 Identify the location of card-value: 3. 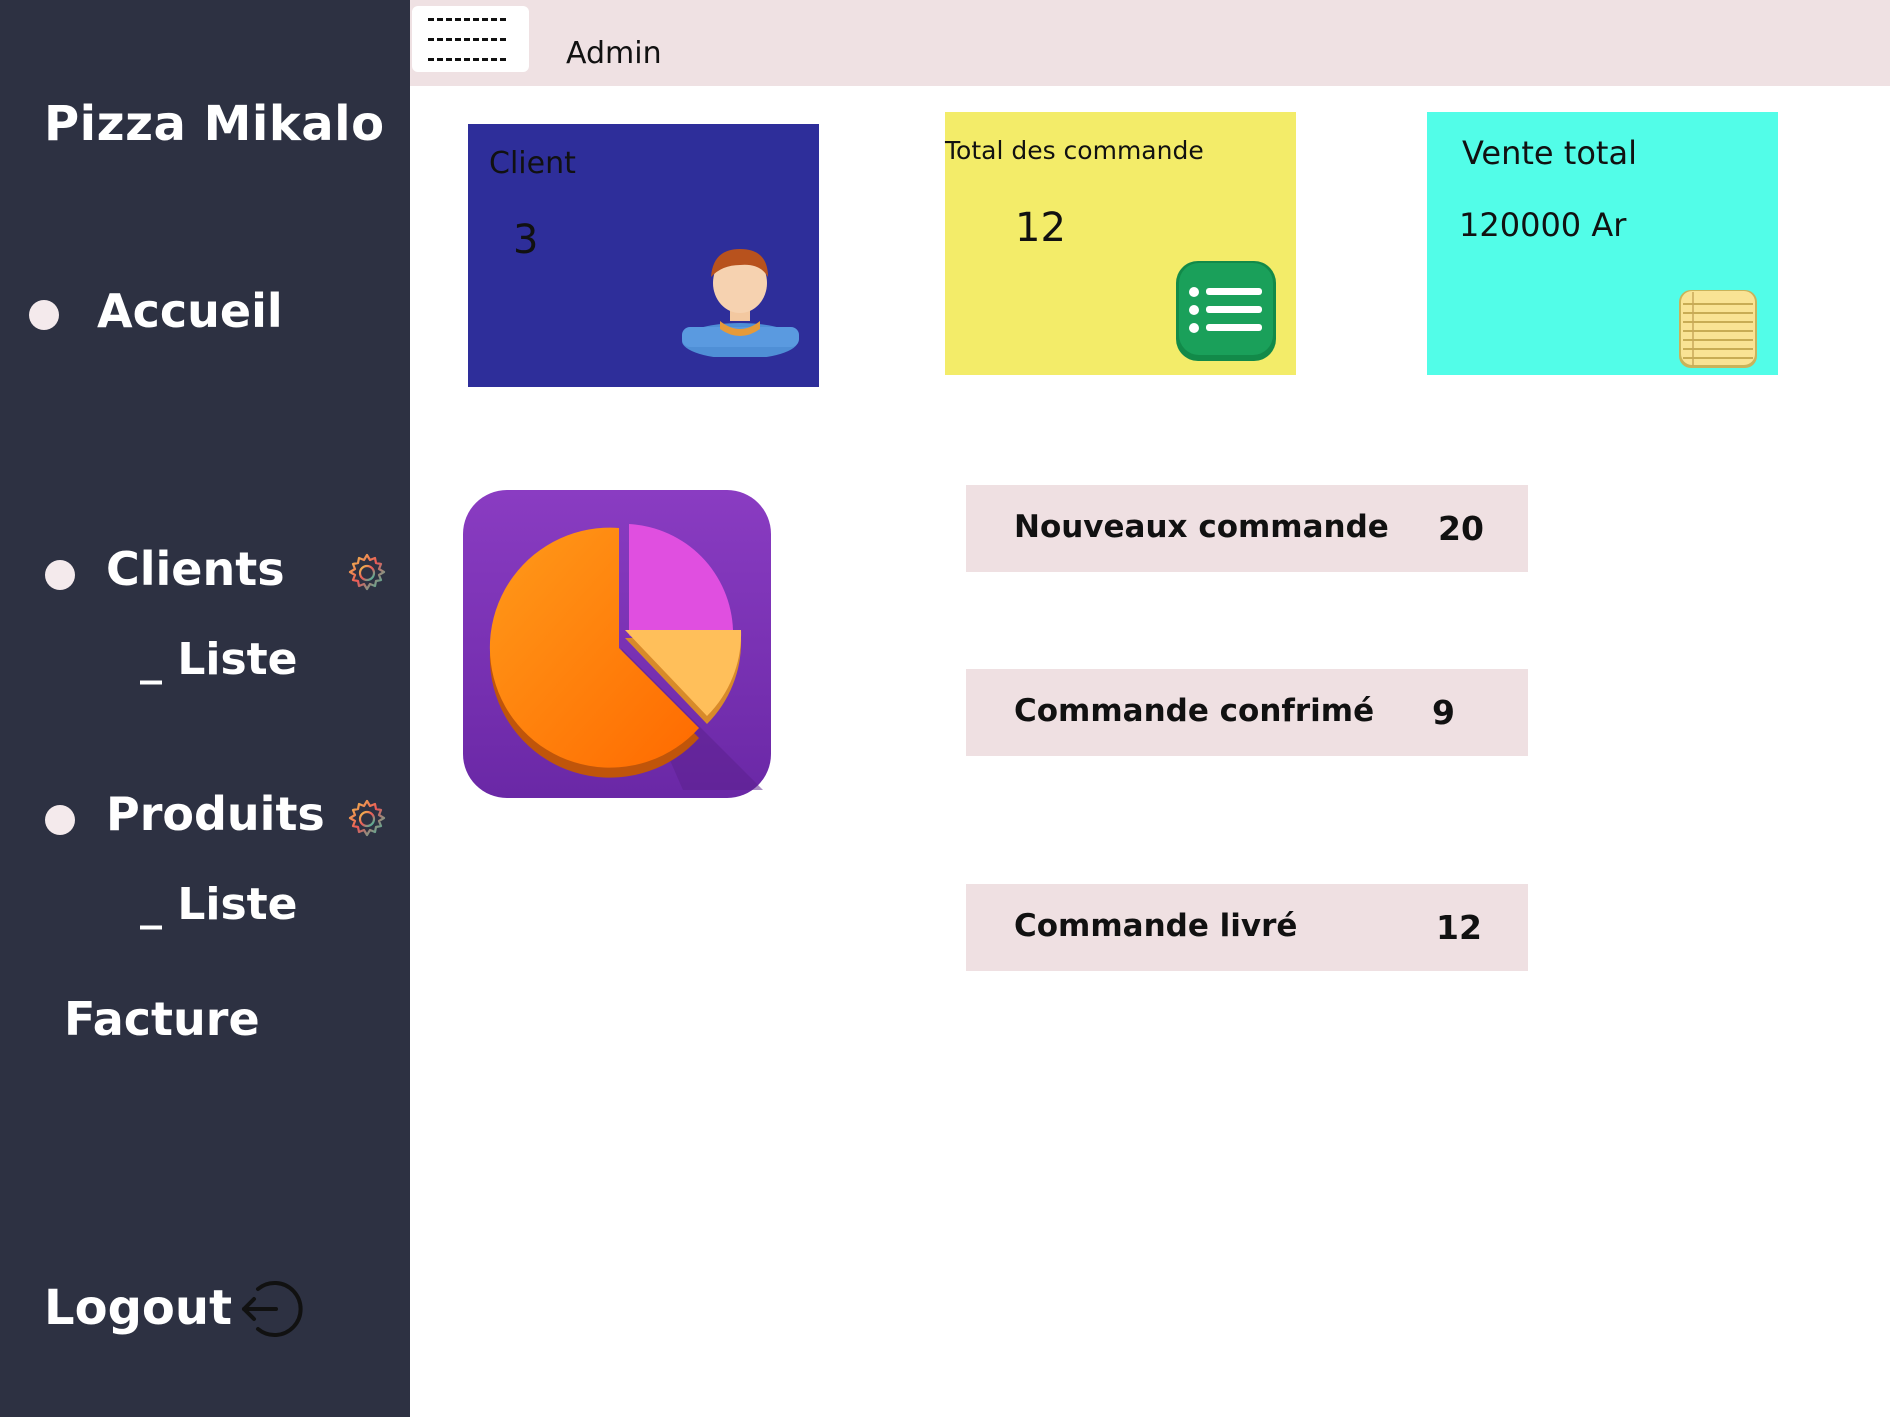
(526, 240).